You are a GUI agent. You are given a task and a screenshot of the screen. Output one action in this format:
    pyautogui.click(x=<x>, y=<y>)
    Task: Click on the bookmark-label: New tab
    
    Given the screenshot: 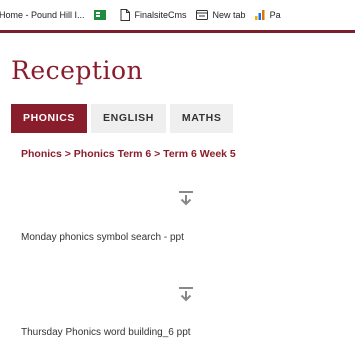 What is the action you would take?
    pyautogui.click(x=229, y=15)
    